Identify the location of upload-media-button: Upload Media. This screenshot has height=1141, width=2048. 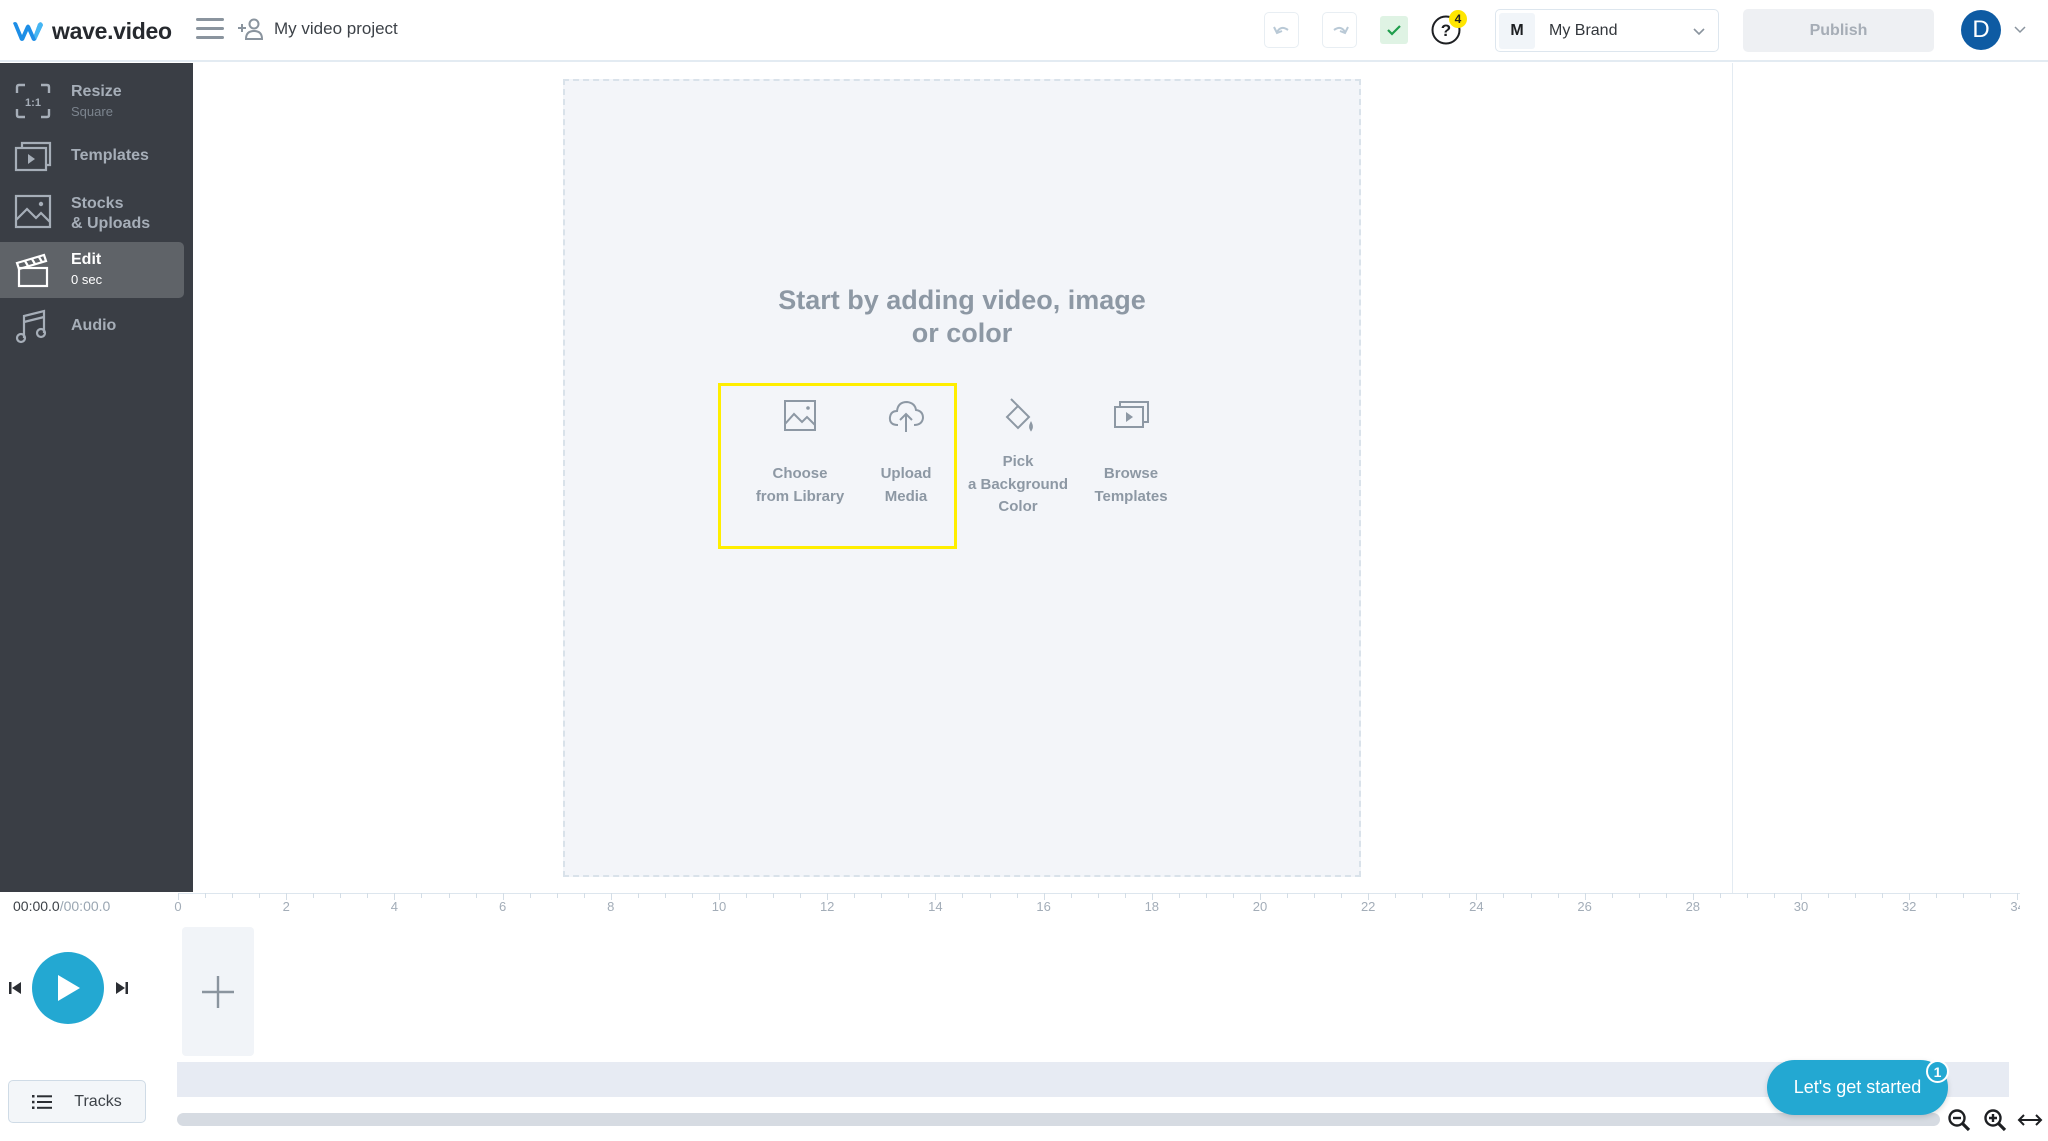
(906, 451).